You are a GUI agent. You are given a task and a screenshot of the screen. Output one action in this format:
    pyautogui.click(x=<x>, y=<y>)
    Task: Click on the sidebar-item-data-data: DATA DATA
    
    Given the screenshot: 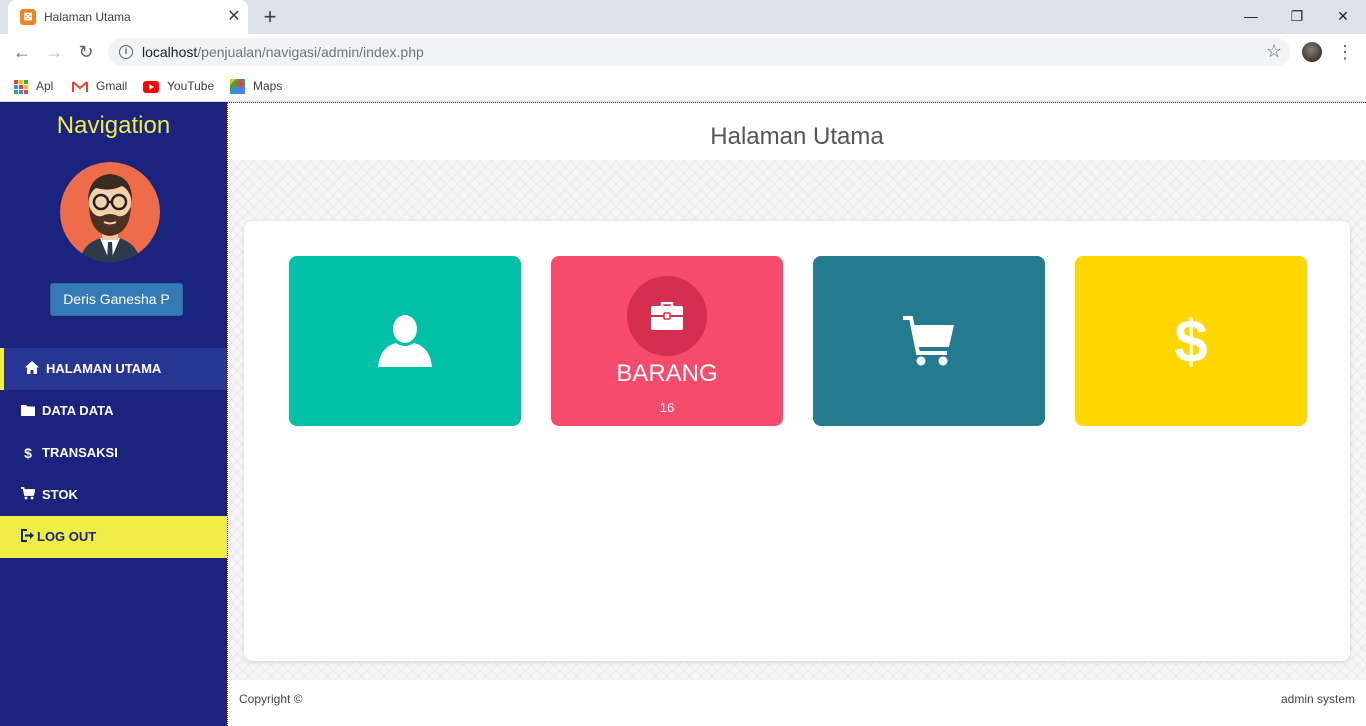 What is the action you would take?
    pyautogui.click(x=113, y=411)
    